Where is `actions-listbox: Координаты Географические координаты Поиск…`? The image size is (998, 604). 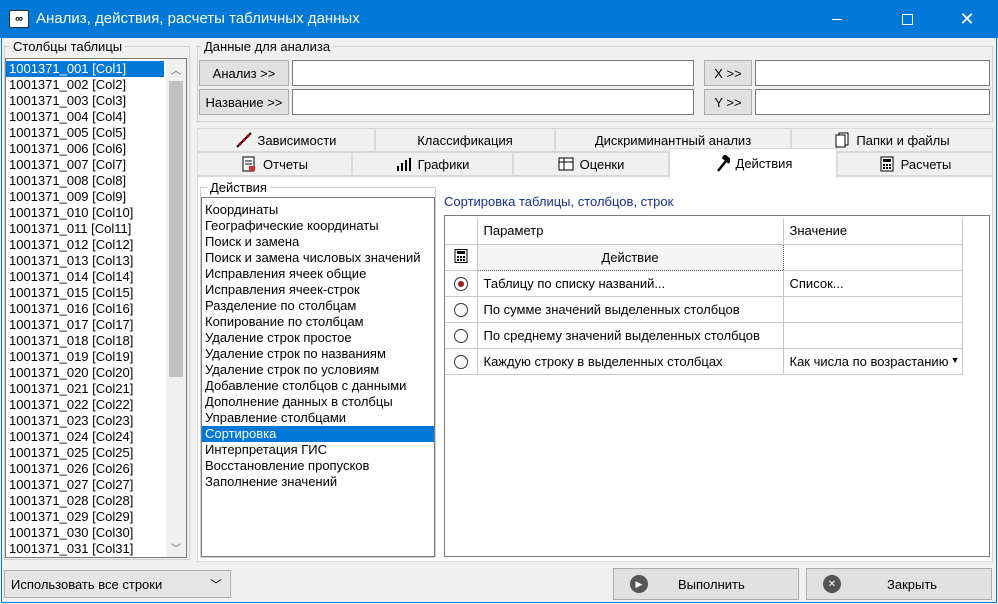 actions-listbox: Координаты Географические координаты Поиск… is located at coordinates (318, 377).